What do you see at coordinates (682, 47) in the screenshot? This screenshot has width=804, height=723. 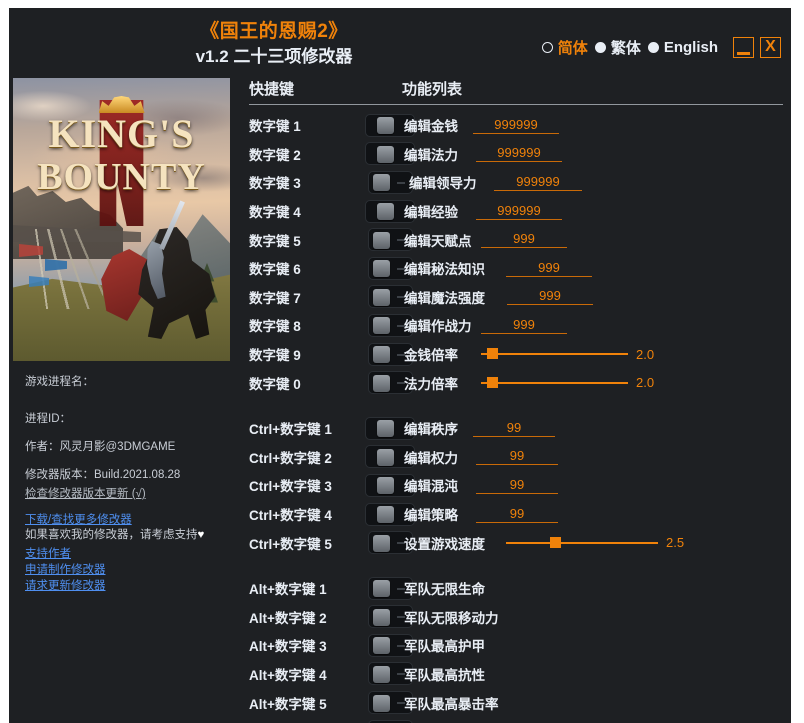 I see `language-option-english: English` at bounding box center [682, 47].